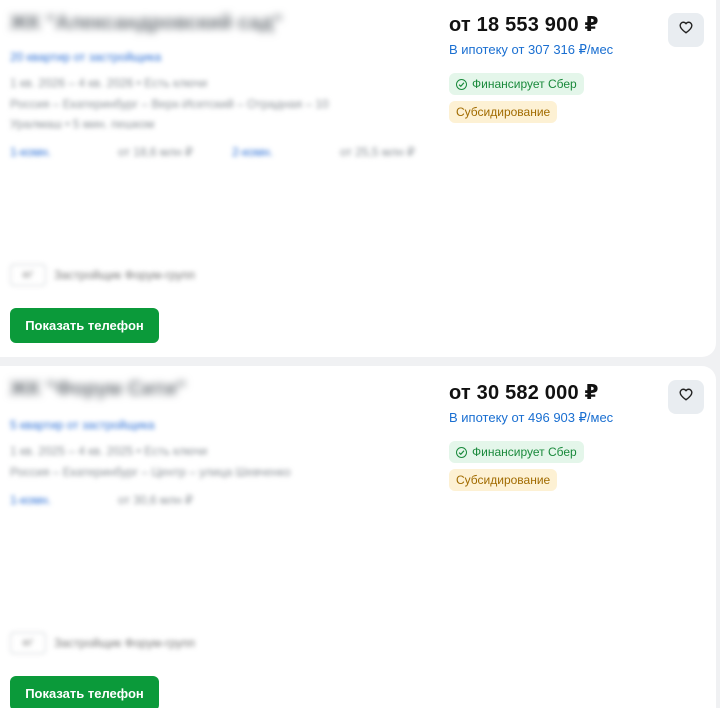 The width and height of the screenshot is (720, 708). I want to click on listing-title: ЖК "Форум Сити", so click(98, 389).